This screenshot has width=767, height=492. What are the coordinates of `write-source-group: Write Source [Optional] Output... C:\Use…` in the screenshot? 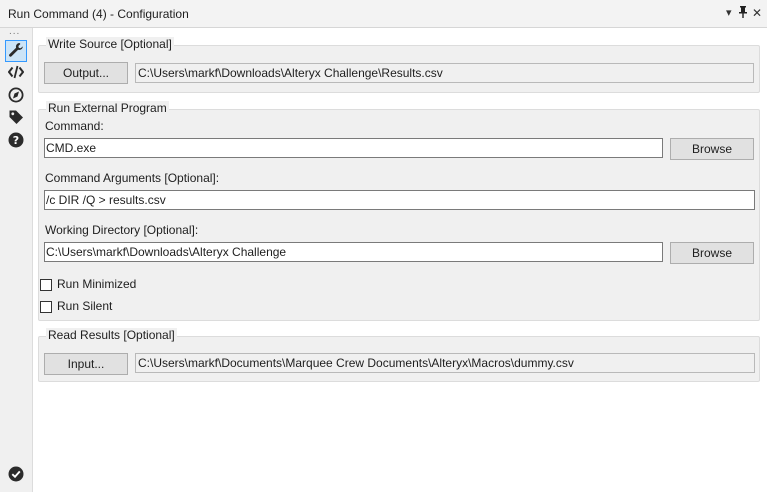 It's located at (399, 65).